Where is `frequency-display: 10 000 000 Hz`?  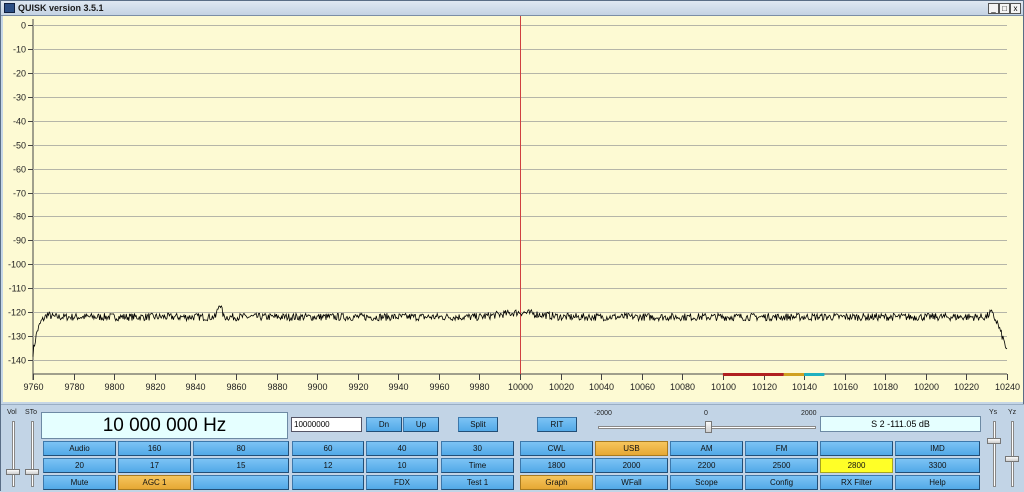
frequency-display: 10 000 000 Hz is located at coordinates (164, 425).